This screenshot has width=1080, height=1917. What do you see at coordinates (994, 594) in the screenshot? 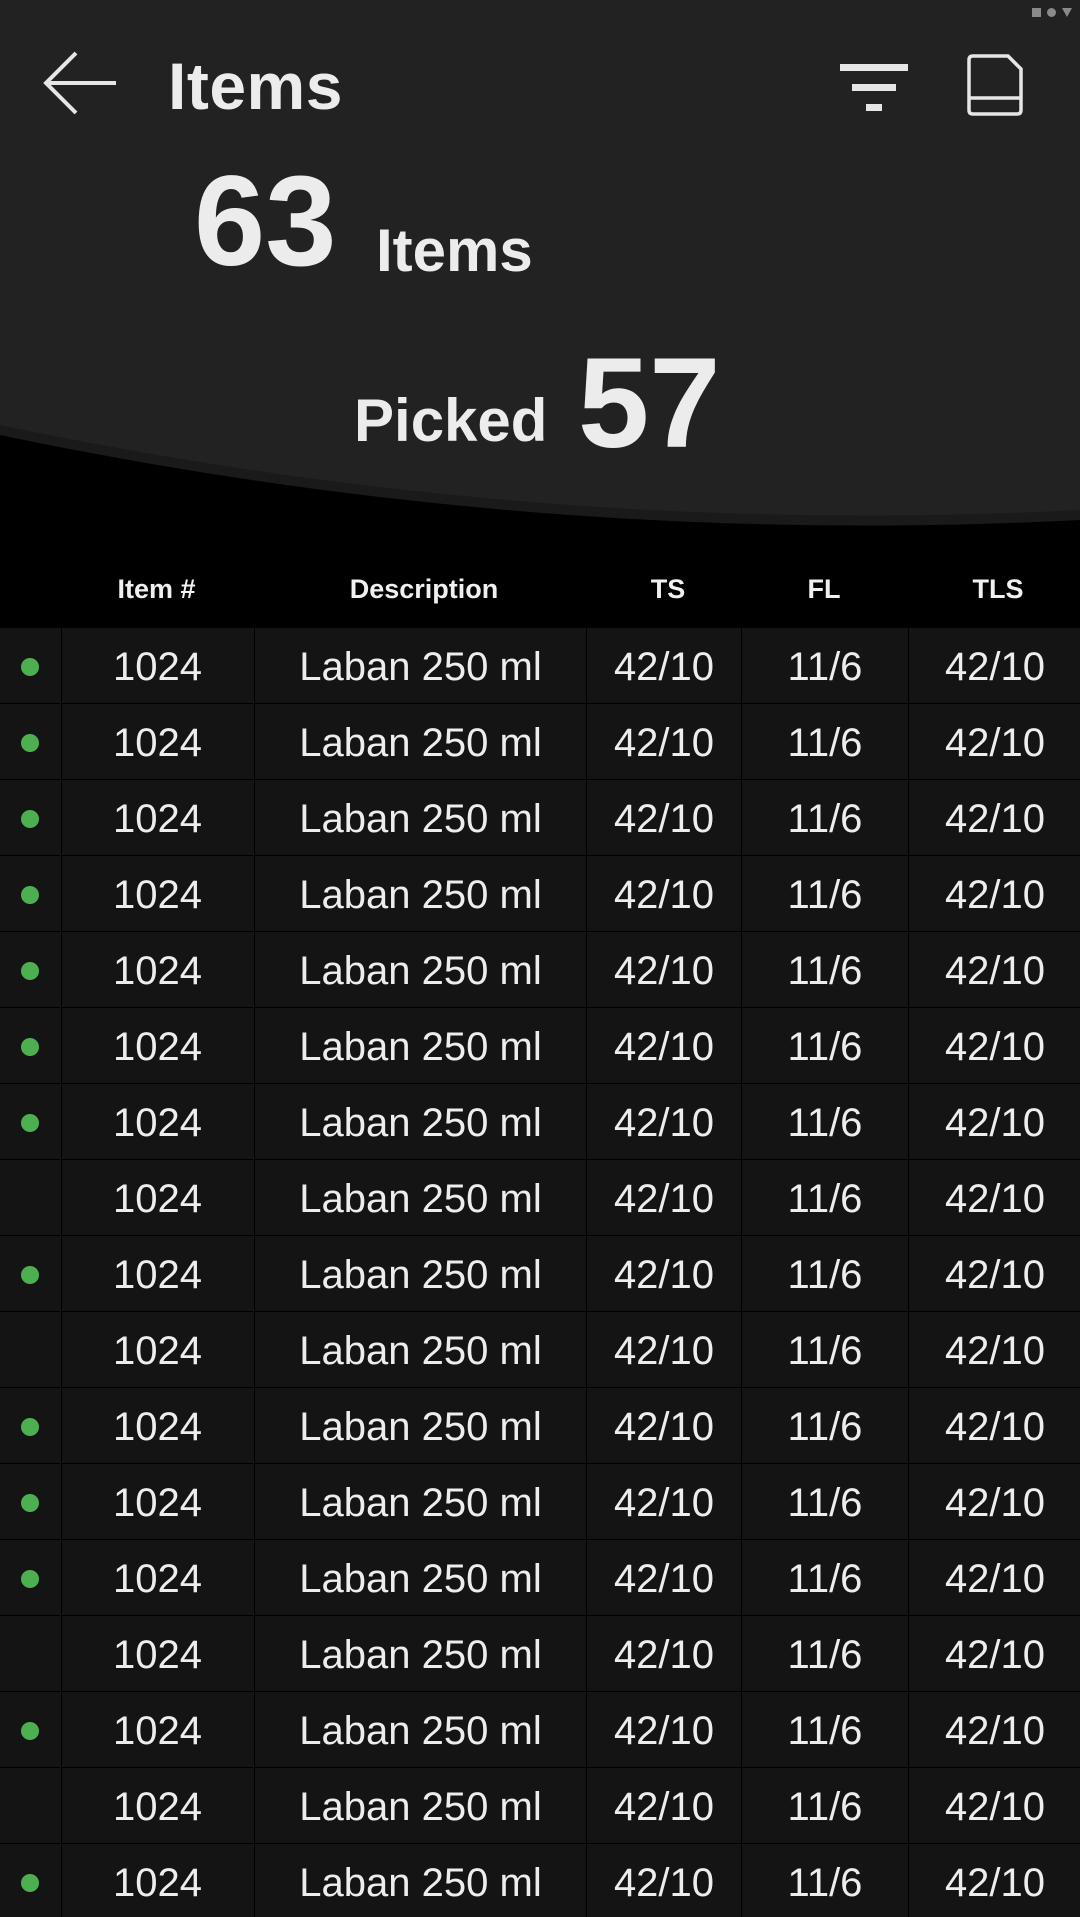
I see `column-header-tls: TLS` at bounding box center [994, 594].